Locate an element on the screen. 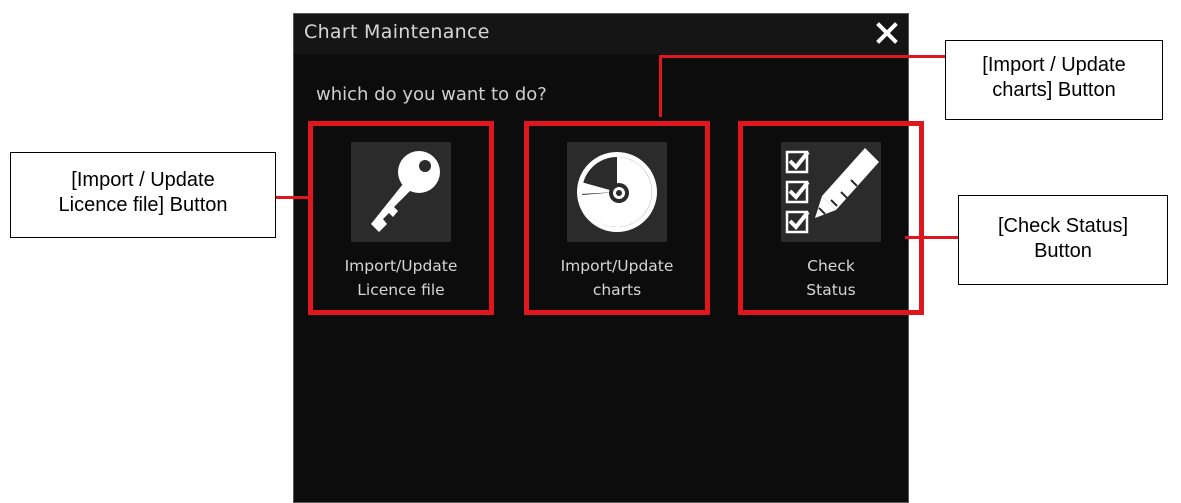 The width and height of the screenshot is (1181, 503). callout-licence-button: [Import / Update Licence file] Button is located at coordinates (143, 195).